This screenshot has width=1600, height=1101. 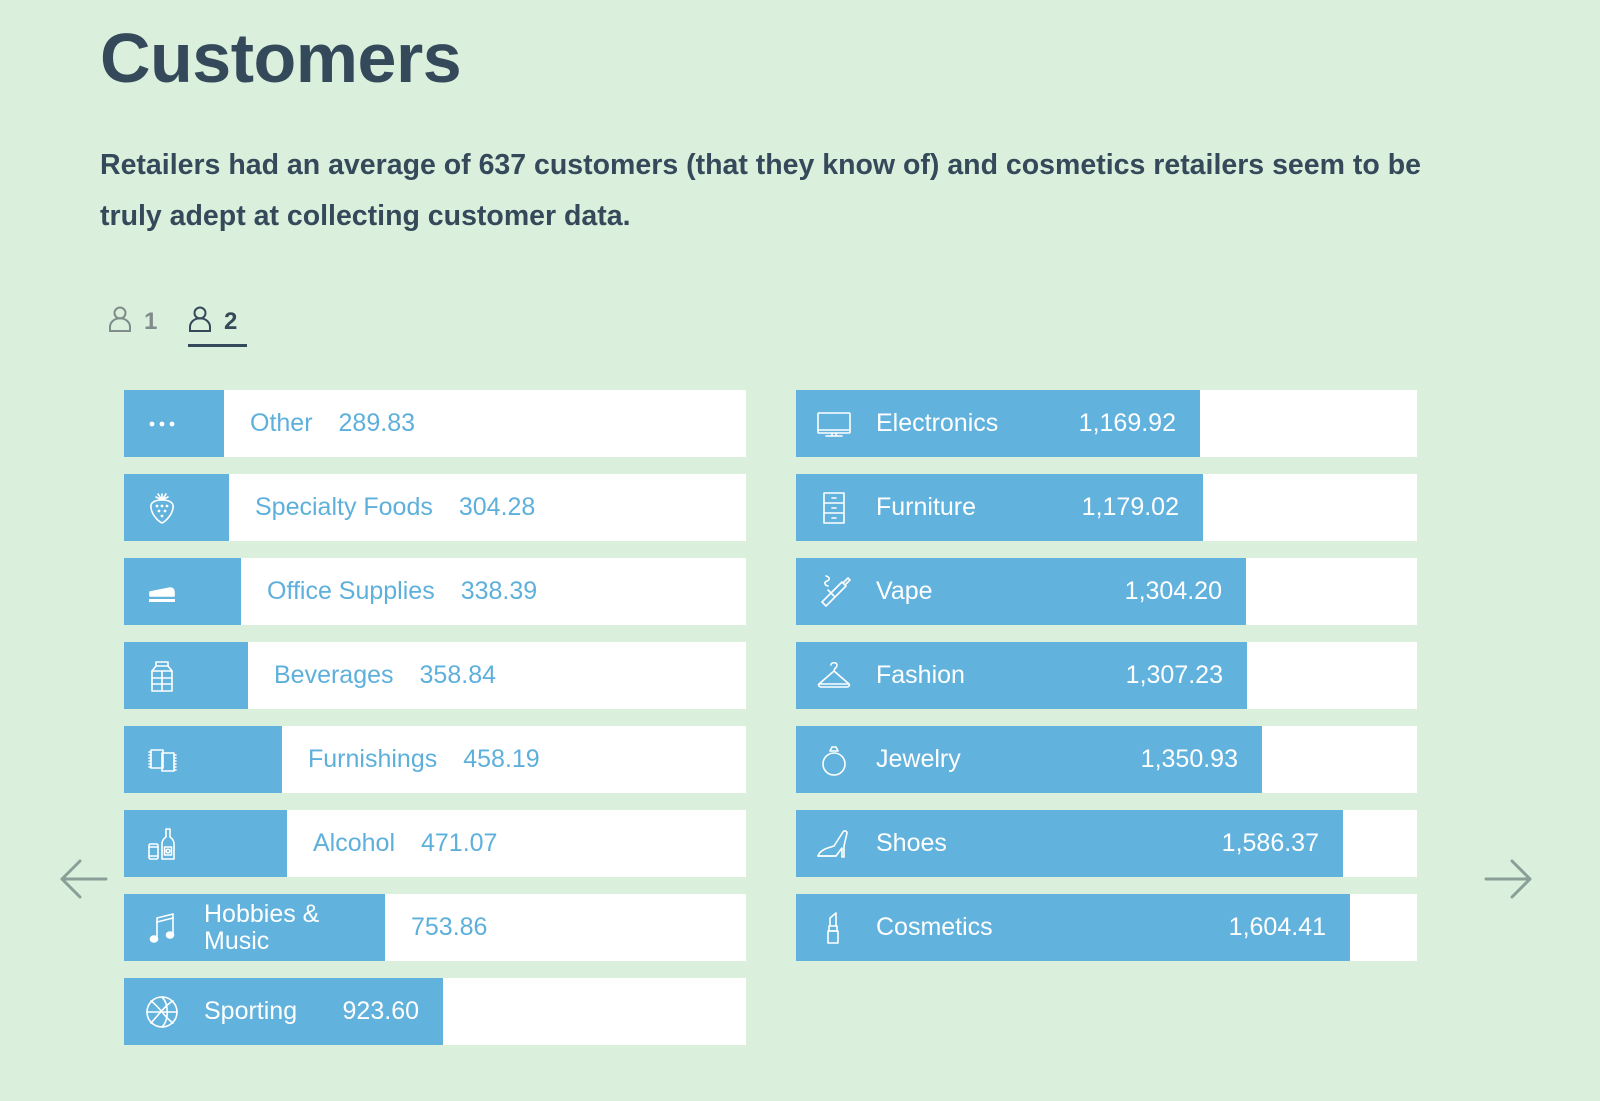 I want to click on bar-row: Alcohol 471.07, so click(x=435, y=843).